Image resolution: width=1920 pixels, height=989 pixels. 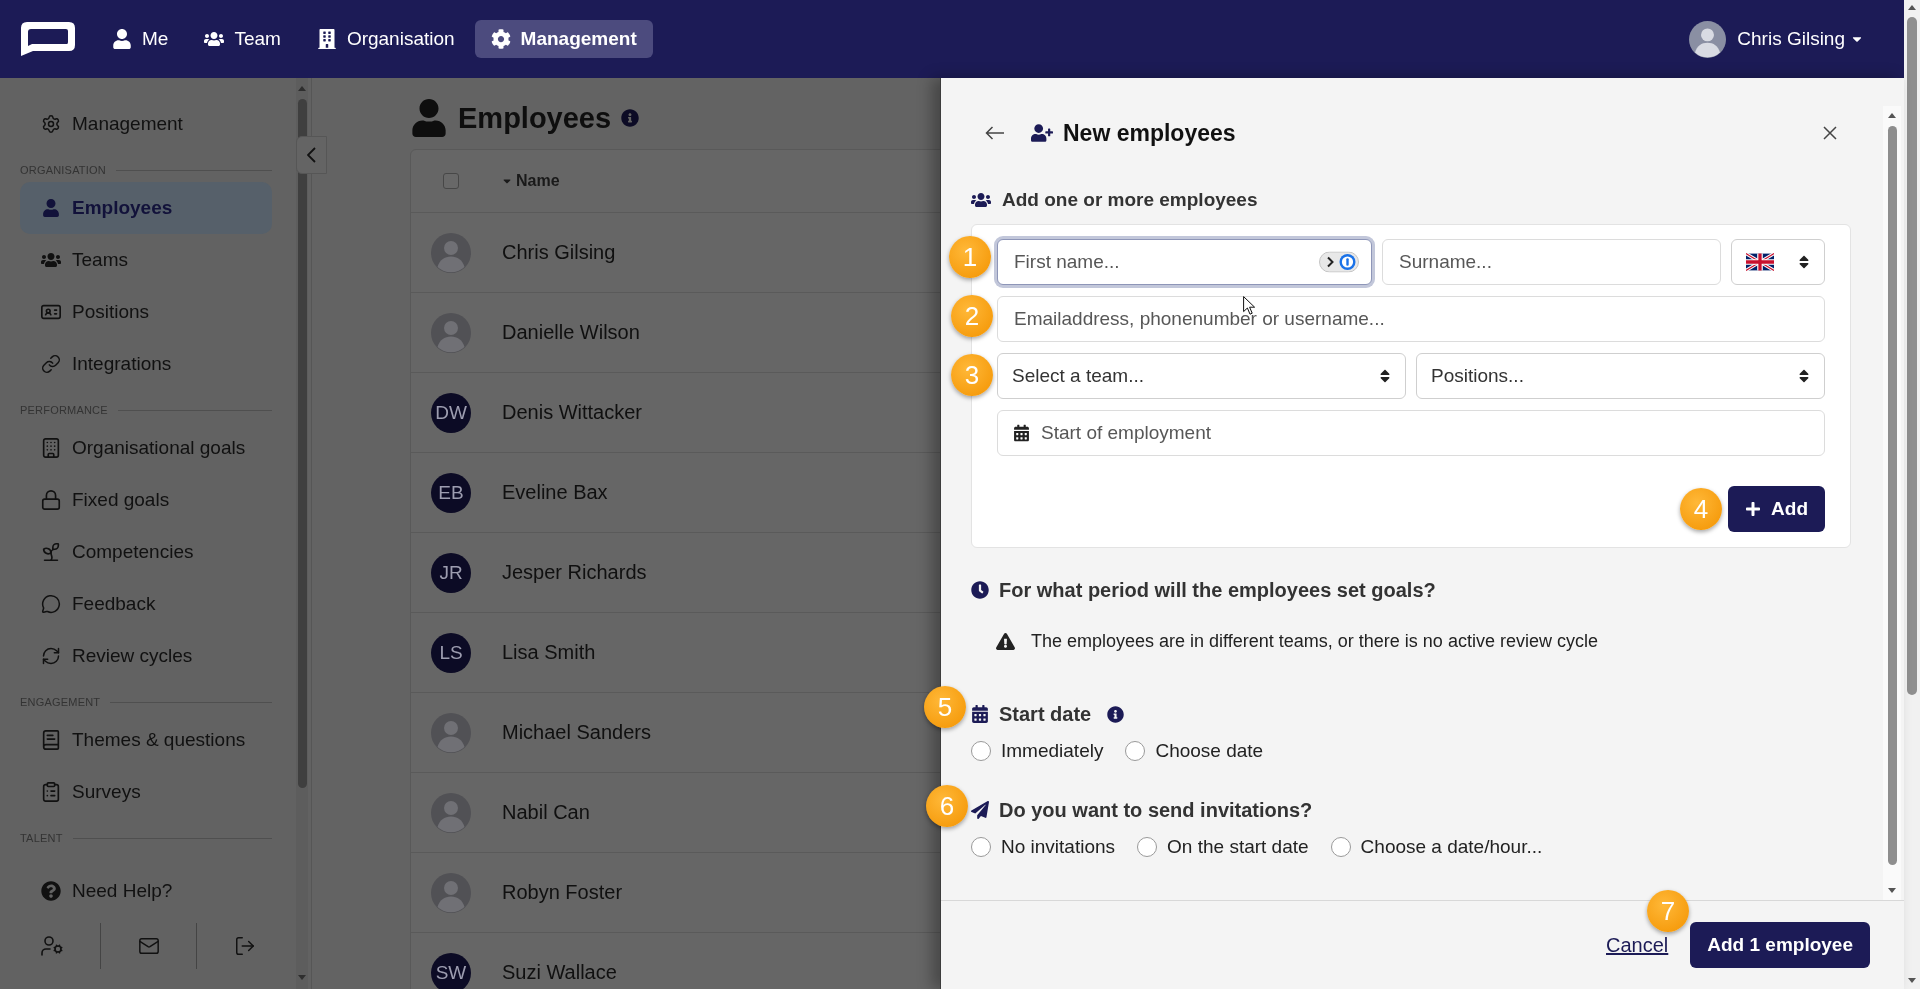 I want to click on sprout-icon, so click(x=51, y=552).